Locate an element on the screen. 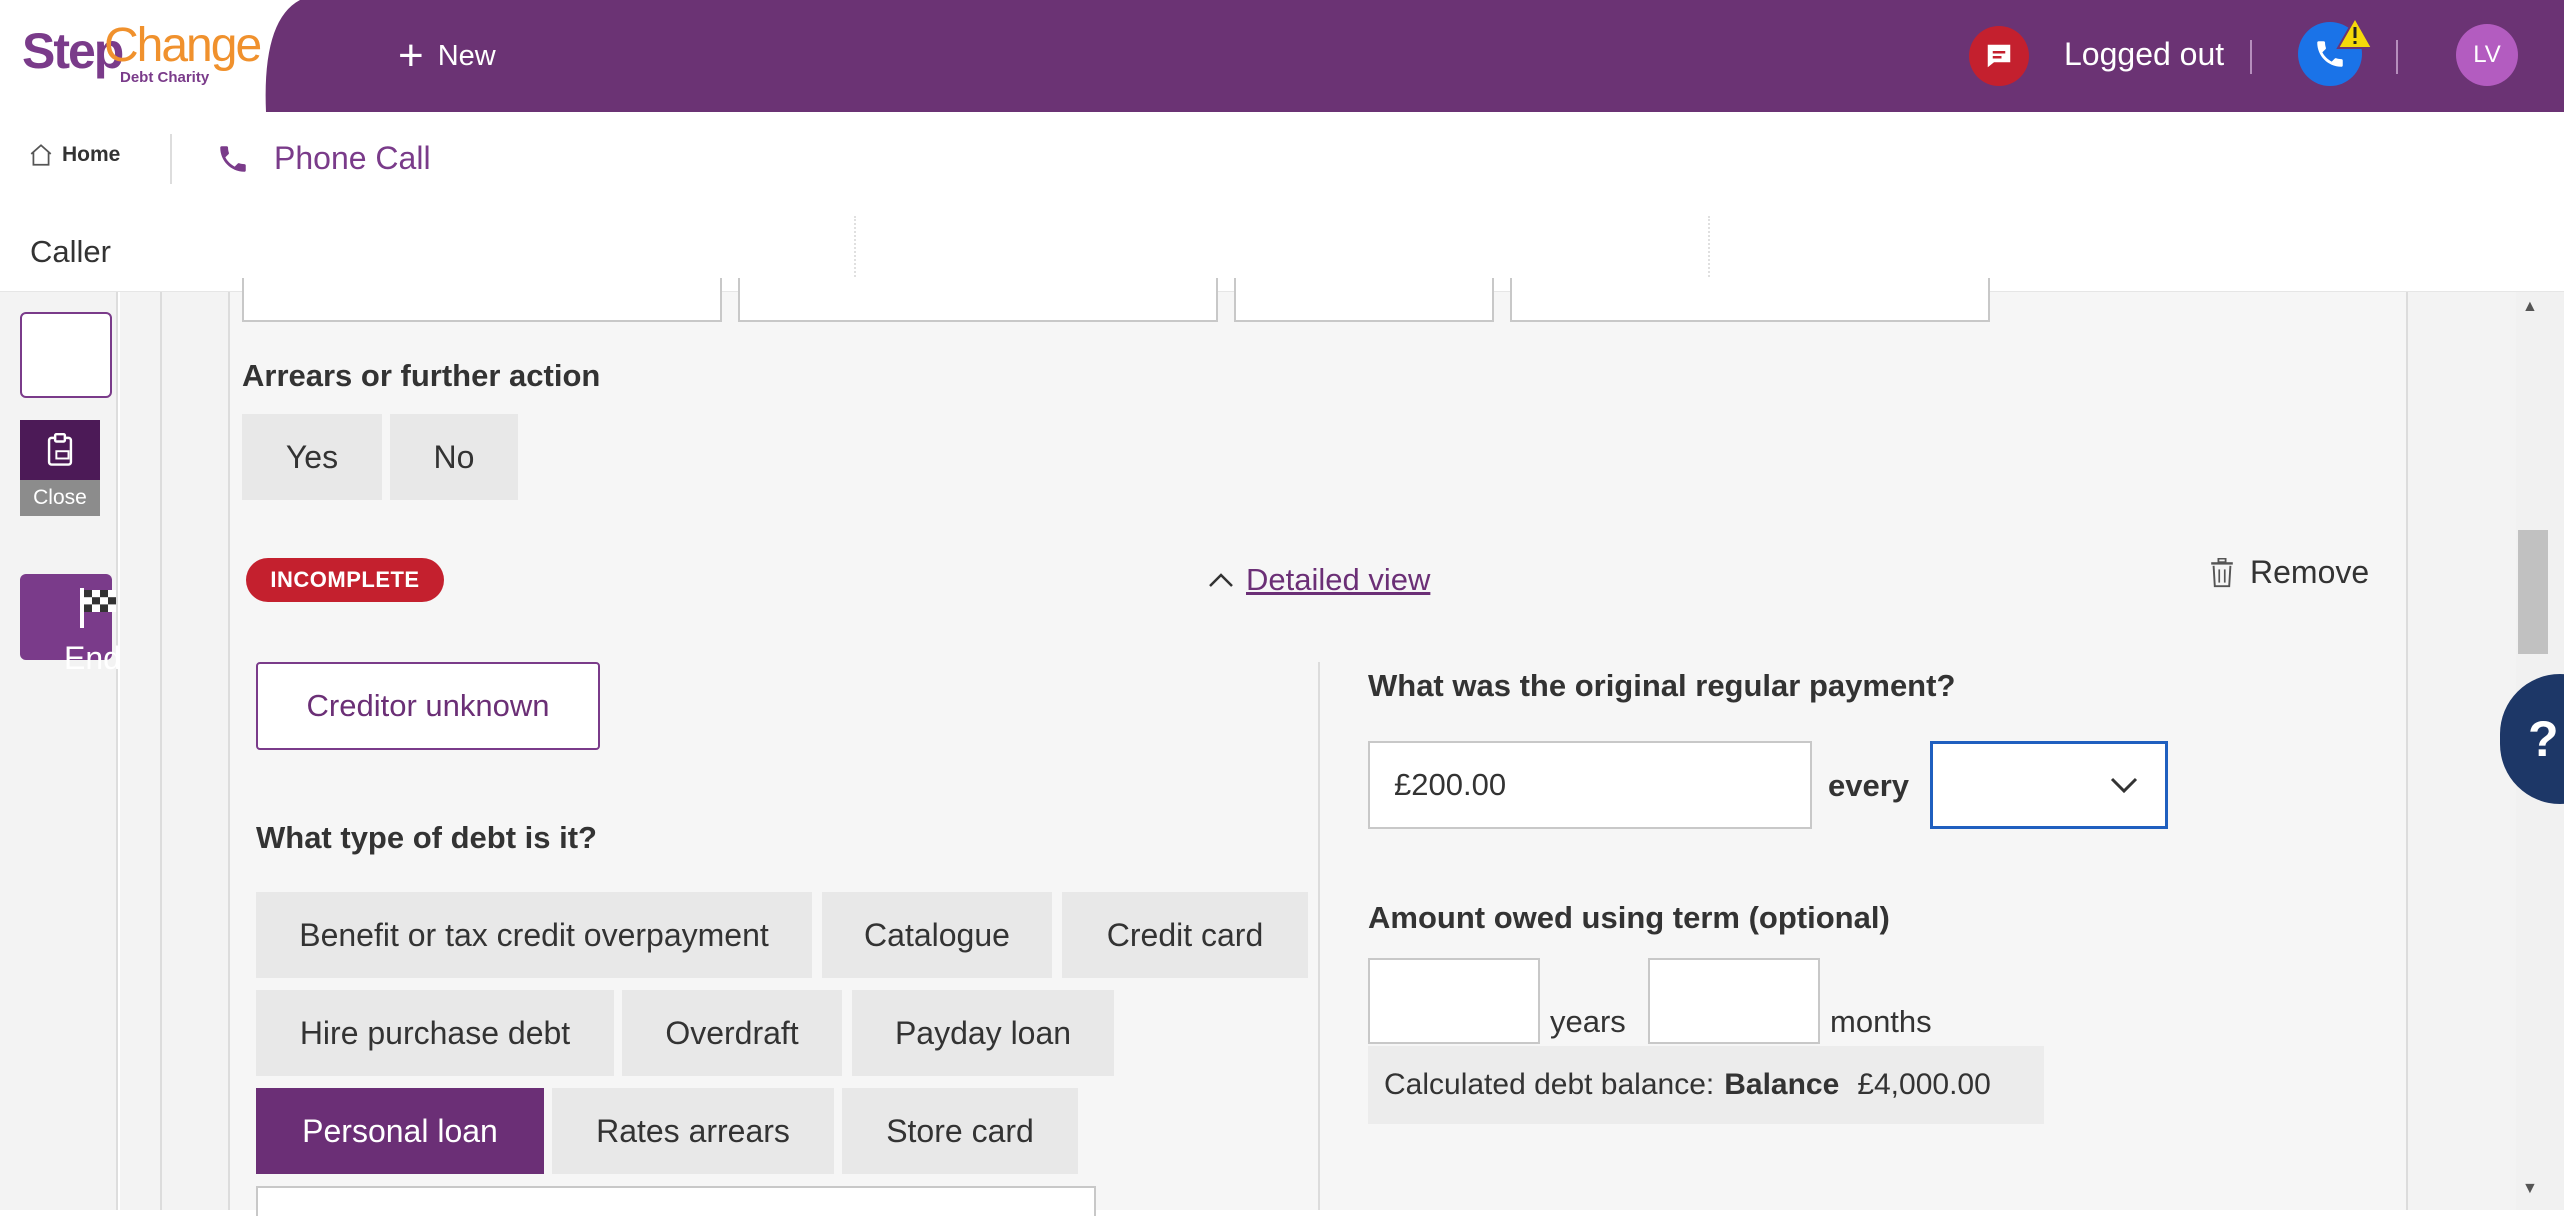 The image size is (2564, 1216). debt-type-option: Store card is located at coordinates (960, 1131).